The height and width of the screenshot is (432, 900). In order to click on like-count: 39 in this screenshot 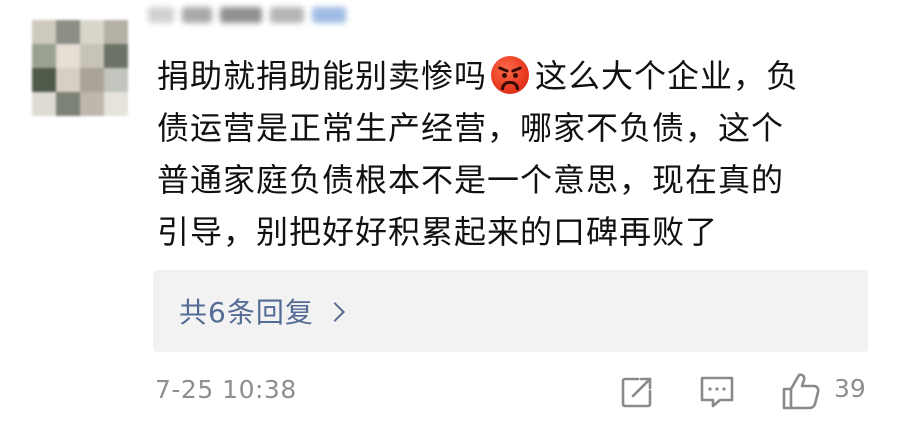, I will do `click(850, 388)`.